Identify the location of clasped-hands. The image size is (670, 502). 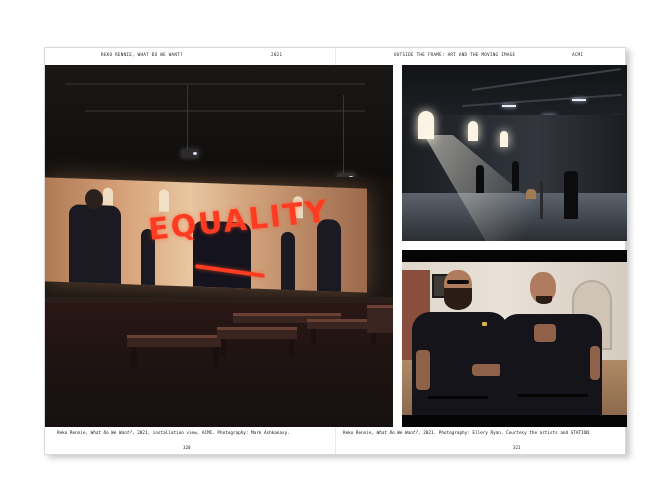
(545, 333).